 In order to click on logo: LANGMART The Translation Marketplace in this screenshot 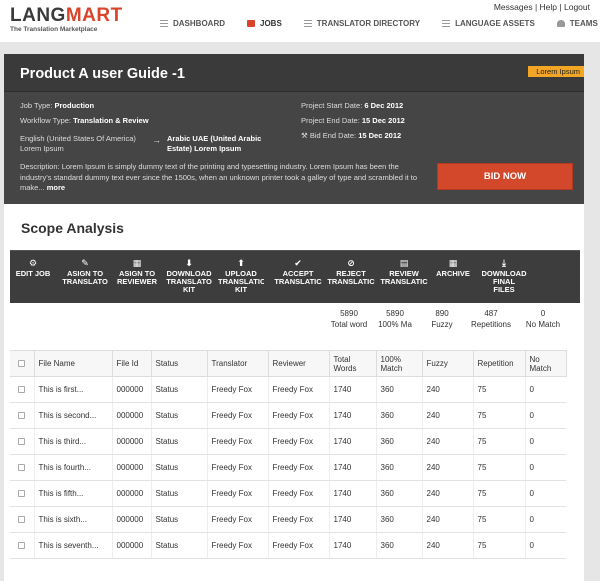, I will do `click(66, 19)`.